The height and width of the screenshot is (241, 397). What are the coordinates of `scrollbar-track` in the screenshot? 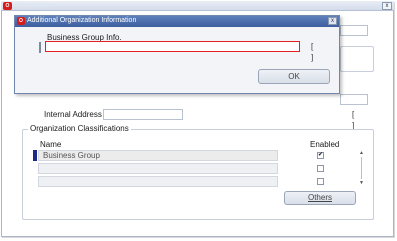 It's located at (361, 168).